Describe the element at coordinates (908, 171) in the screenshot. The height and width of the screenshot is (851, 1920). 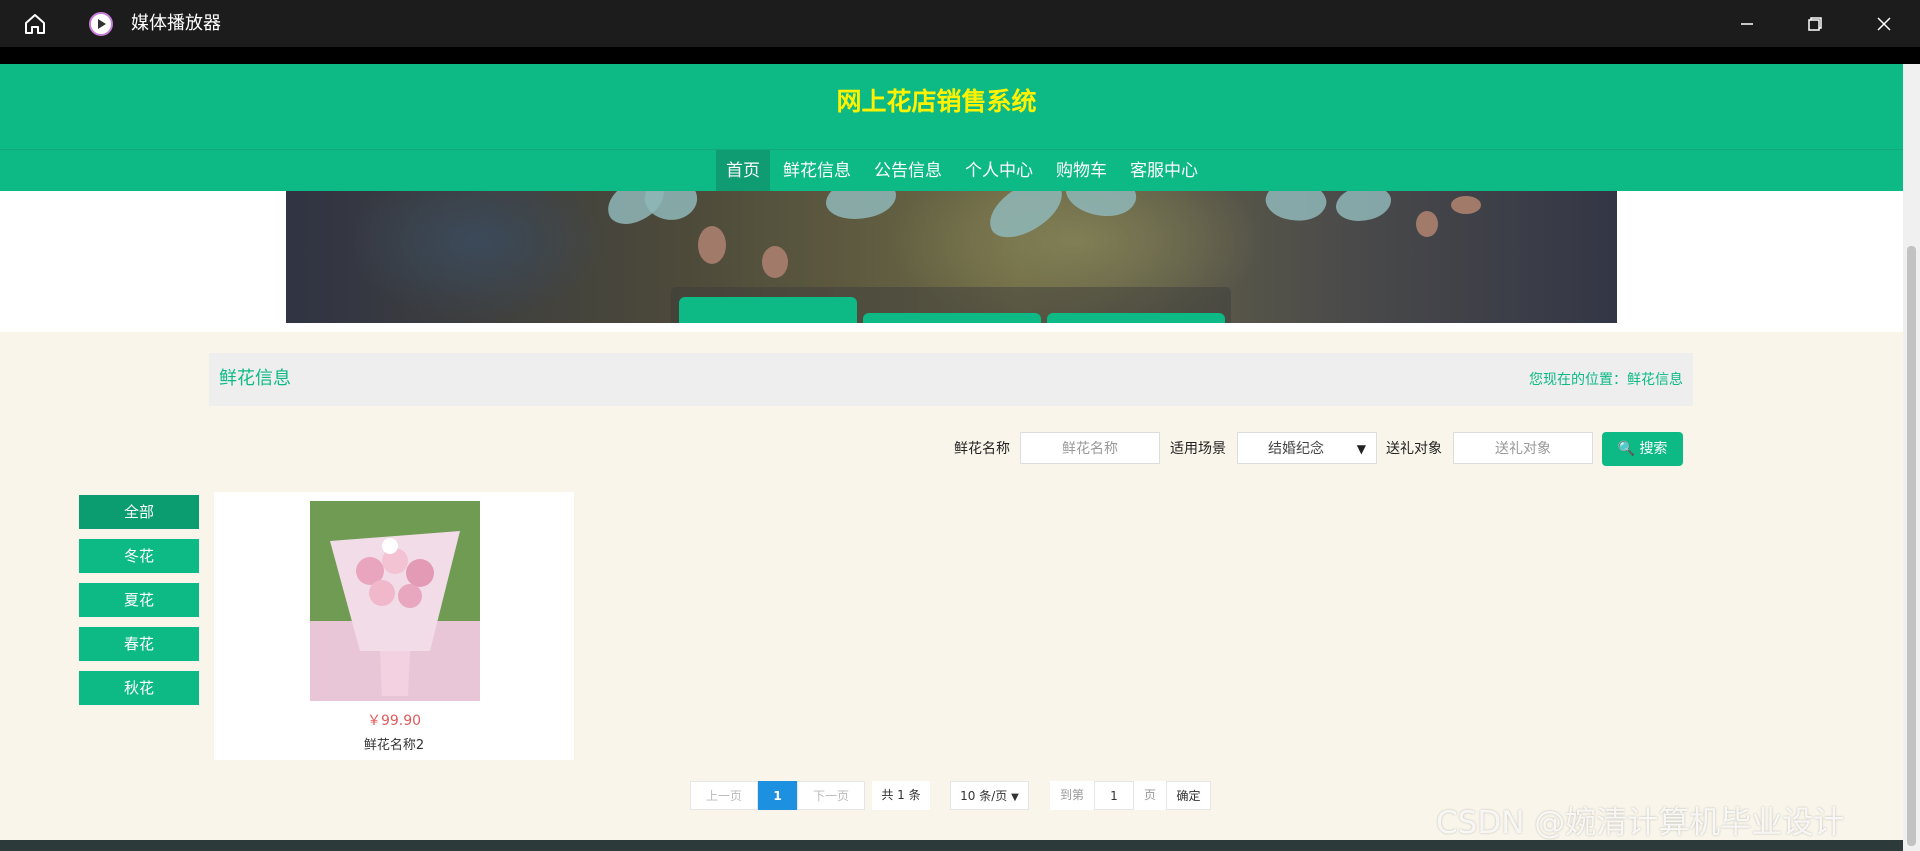
I see `nav-item: 公告信息` at that location.